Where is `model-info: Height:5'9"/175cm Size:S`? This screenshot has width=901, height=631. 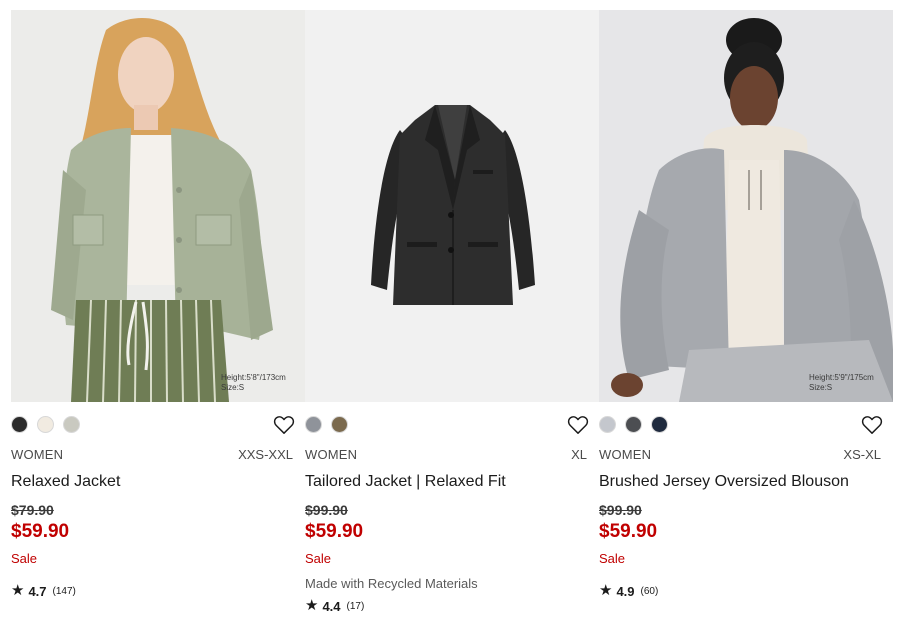 model-info: Height:5'9"/175cm Size:S is located at coordinates (841, 383).